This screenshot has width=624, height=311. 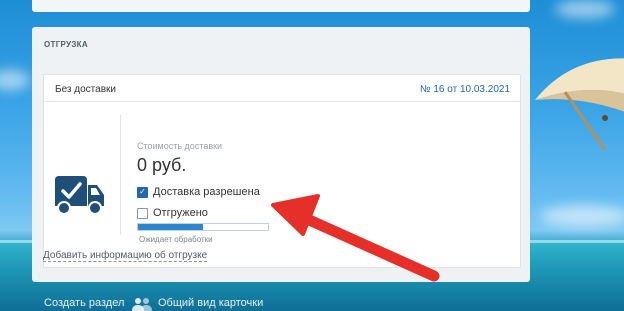 I want to click on beach-umbrella-image, so click(x=579, y=104).